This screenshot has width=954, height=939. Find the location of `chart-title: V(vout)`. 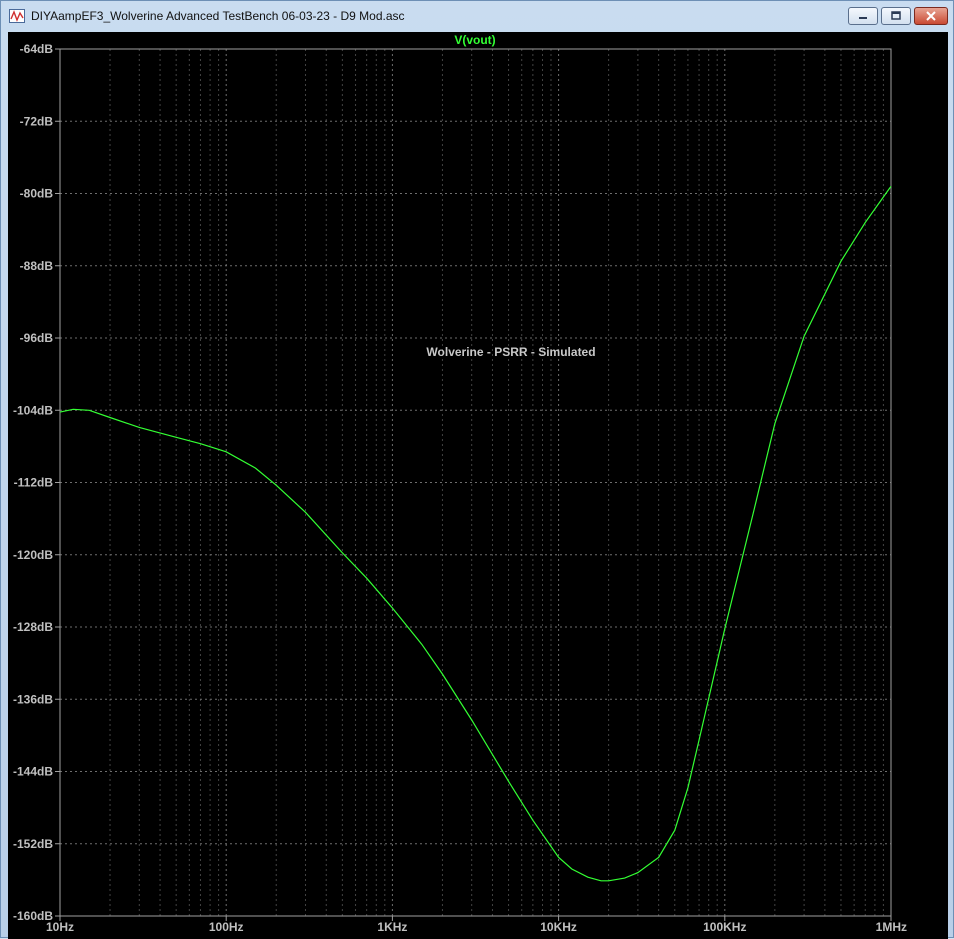

chart-title: V(vout) is located at coordinates (474, 40).